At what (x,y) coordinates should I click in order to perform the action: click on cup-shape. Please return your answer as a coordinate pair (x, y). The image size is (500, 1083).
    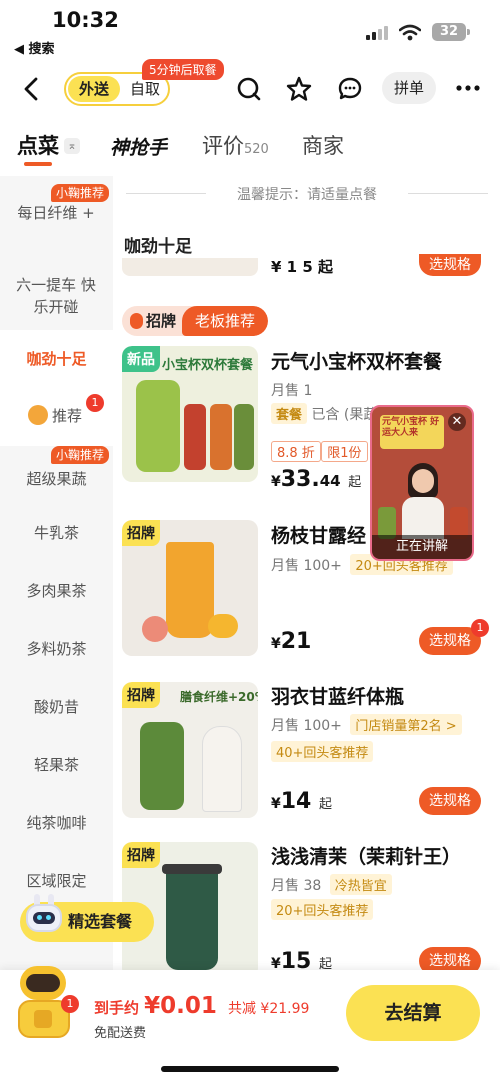
    Looking at the image, I should click on (190, 590).